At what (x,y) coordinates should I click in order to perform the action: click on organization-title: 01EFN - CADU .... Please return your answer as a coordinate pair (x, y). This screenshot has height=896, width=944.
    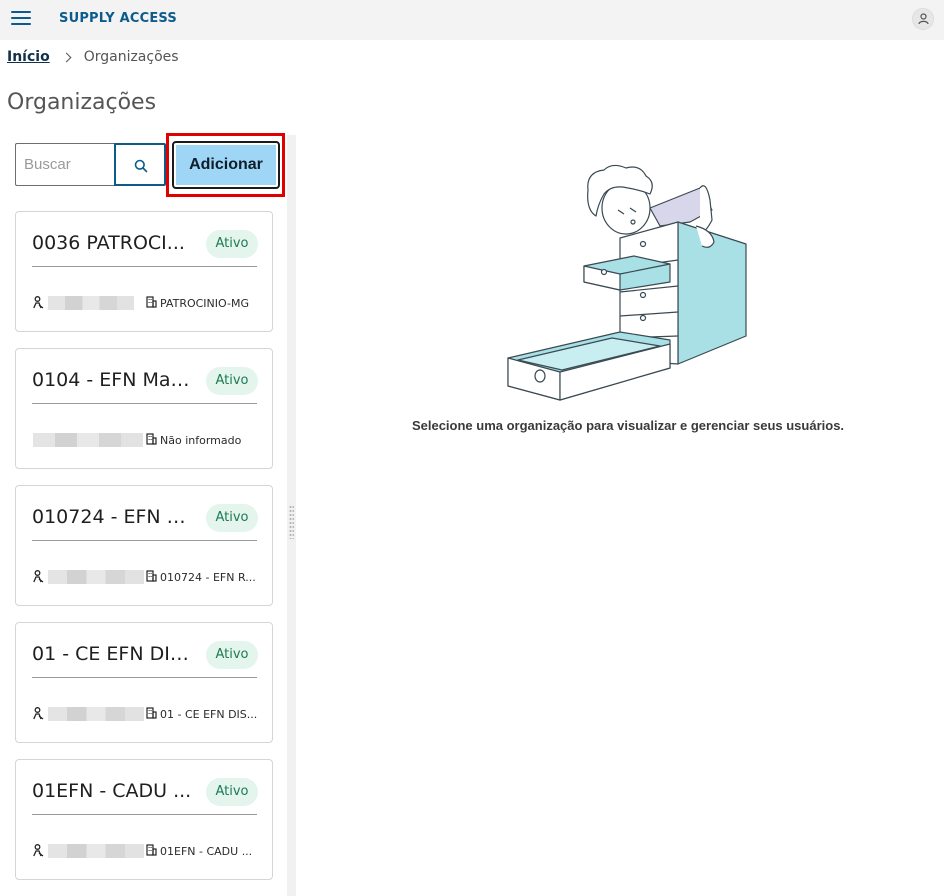
    Looking at the image, I should click on (112, 791).